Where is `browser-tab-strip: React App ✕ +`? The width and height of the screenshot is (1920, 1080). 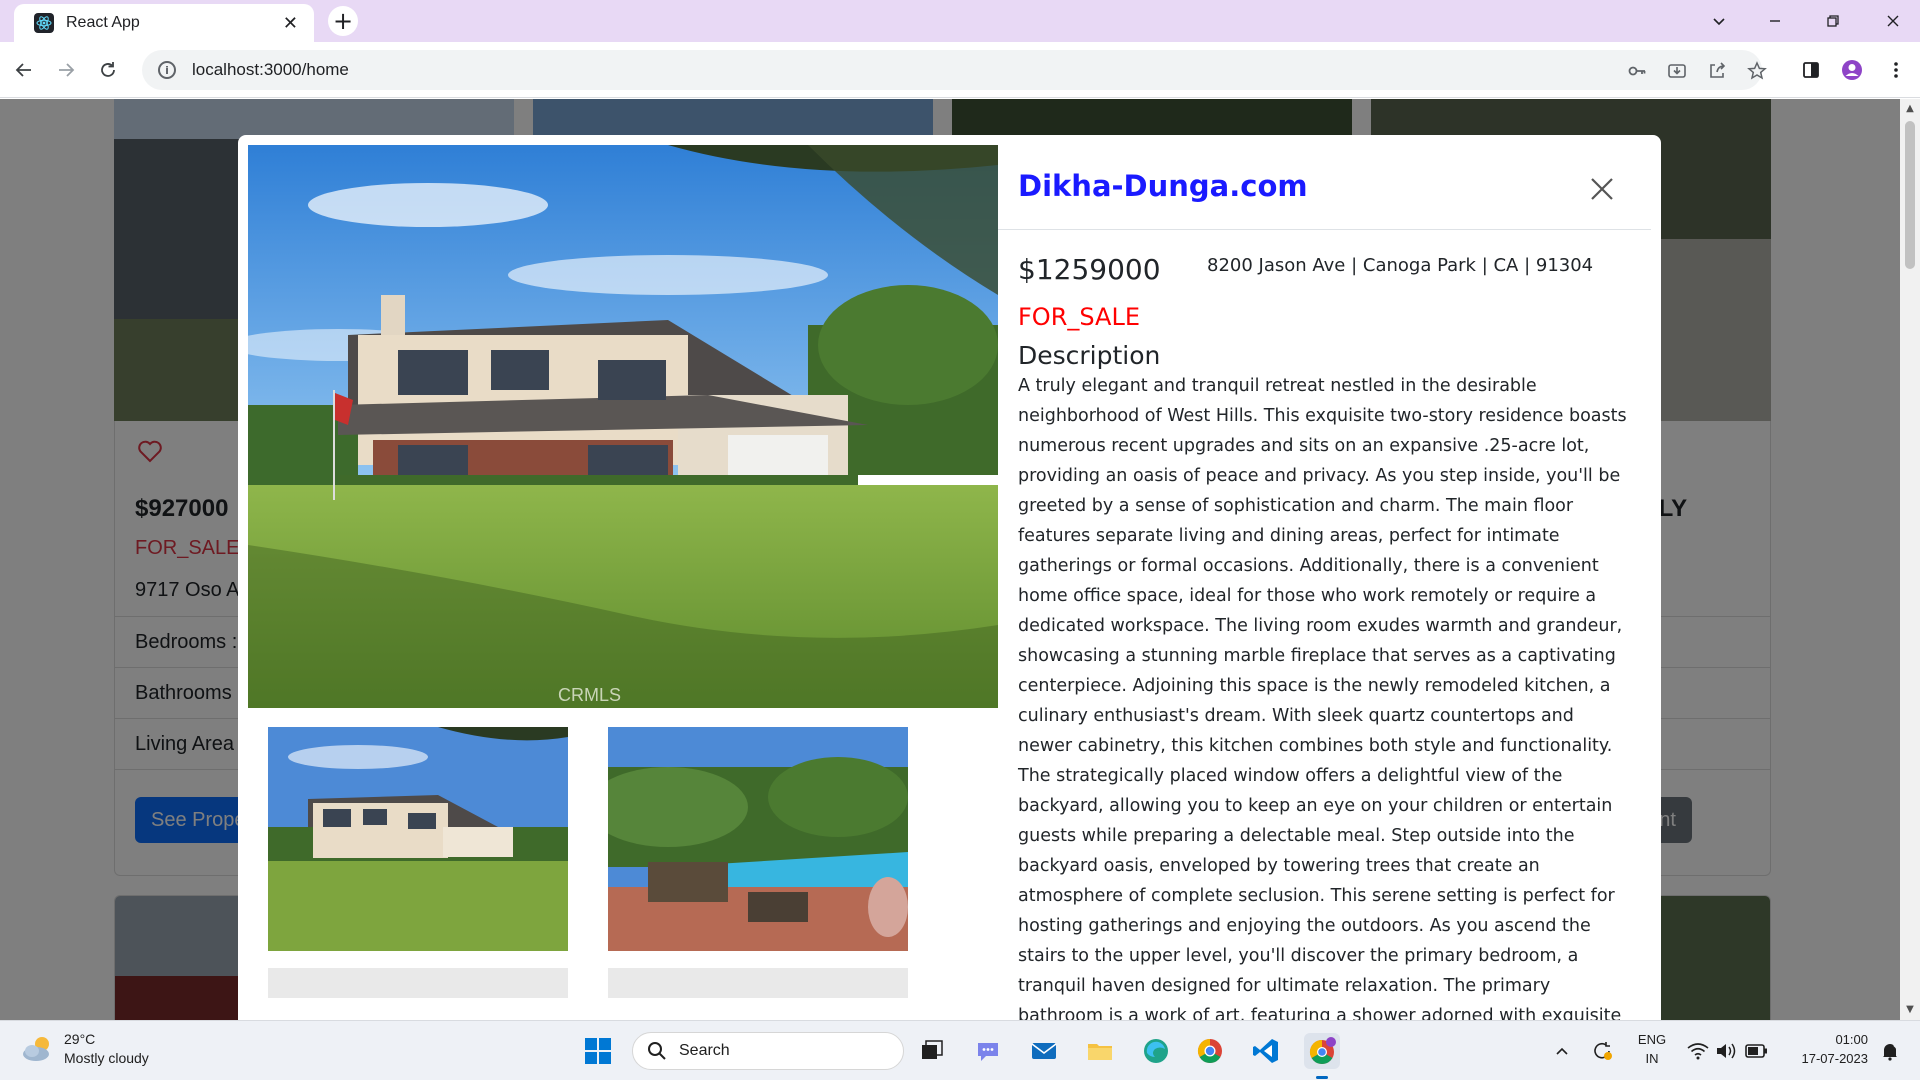 browser-tab-strip: React App ✕ + is located at coordinates (960, 21).